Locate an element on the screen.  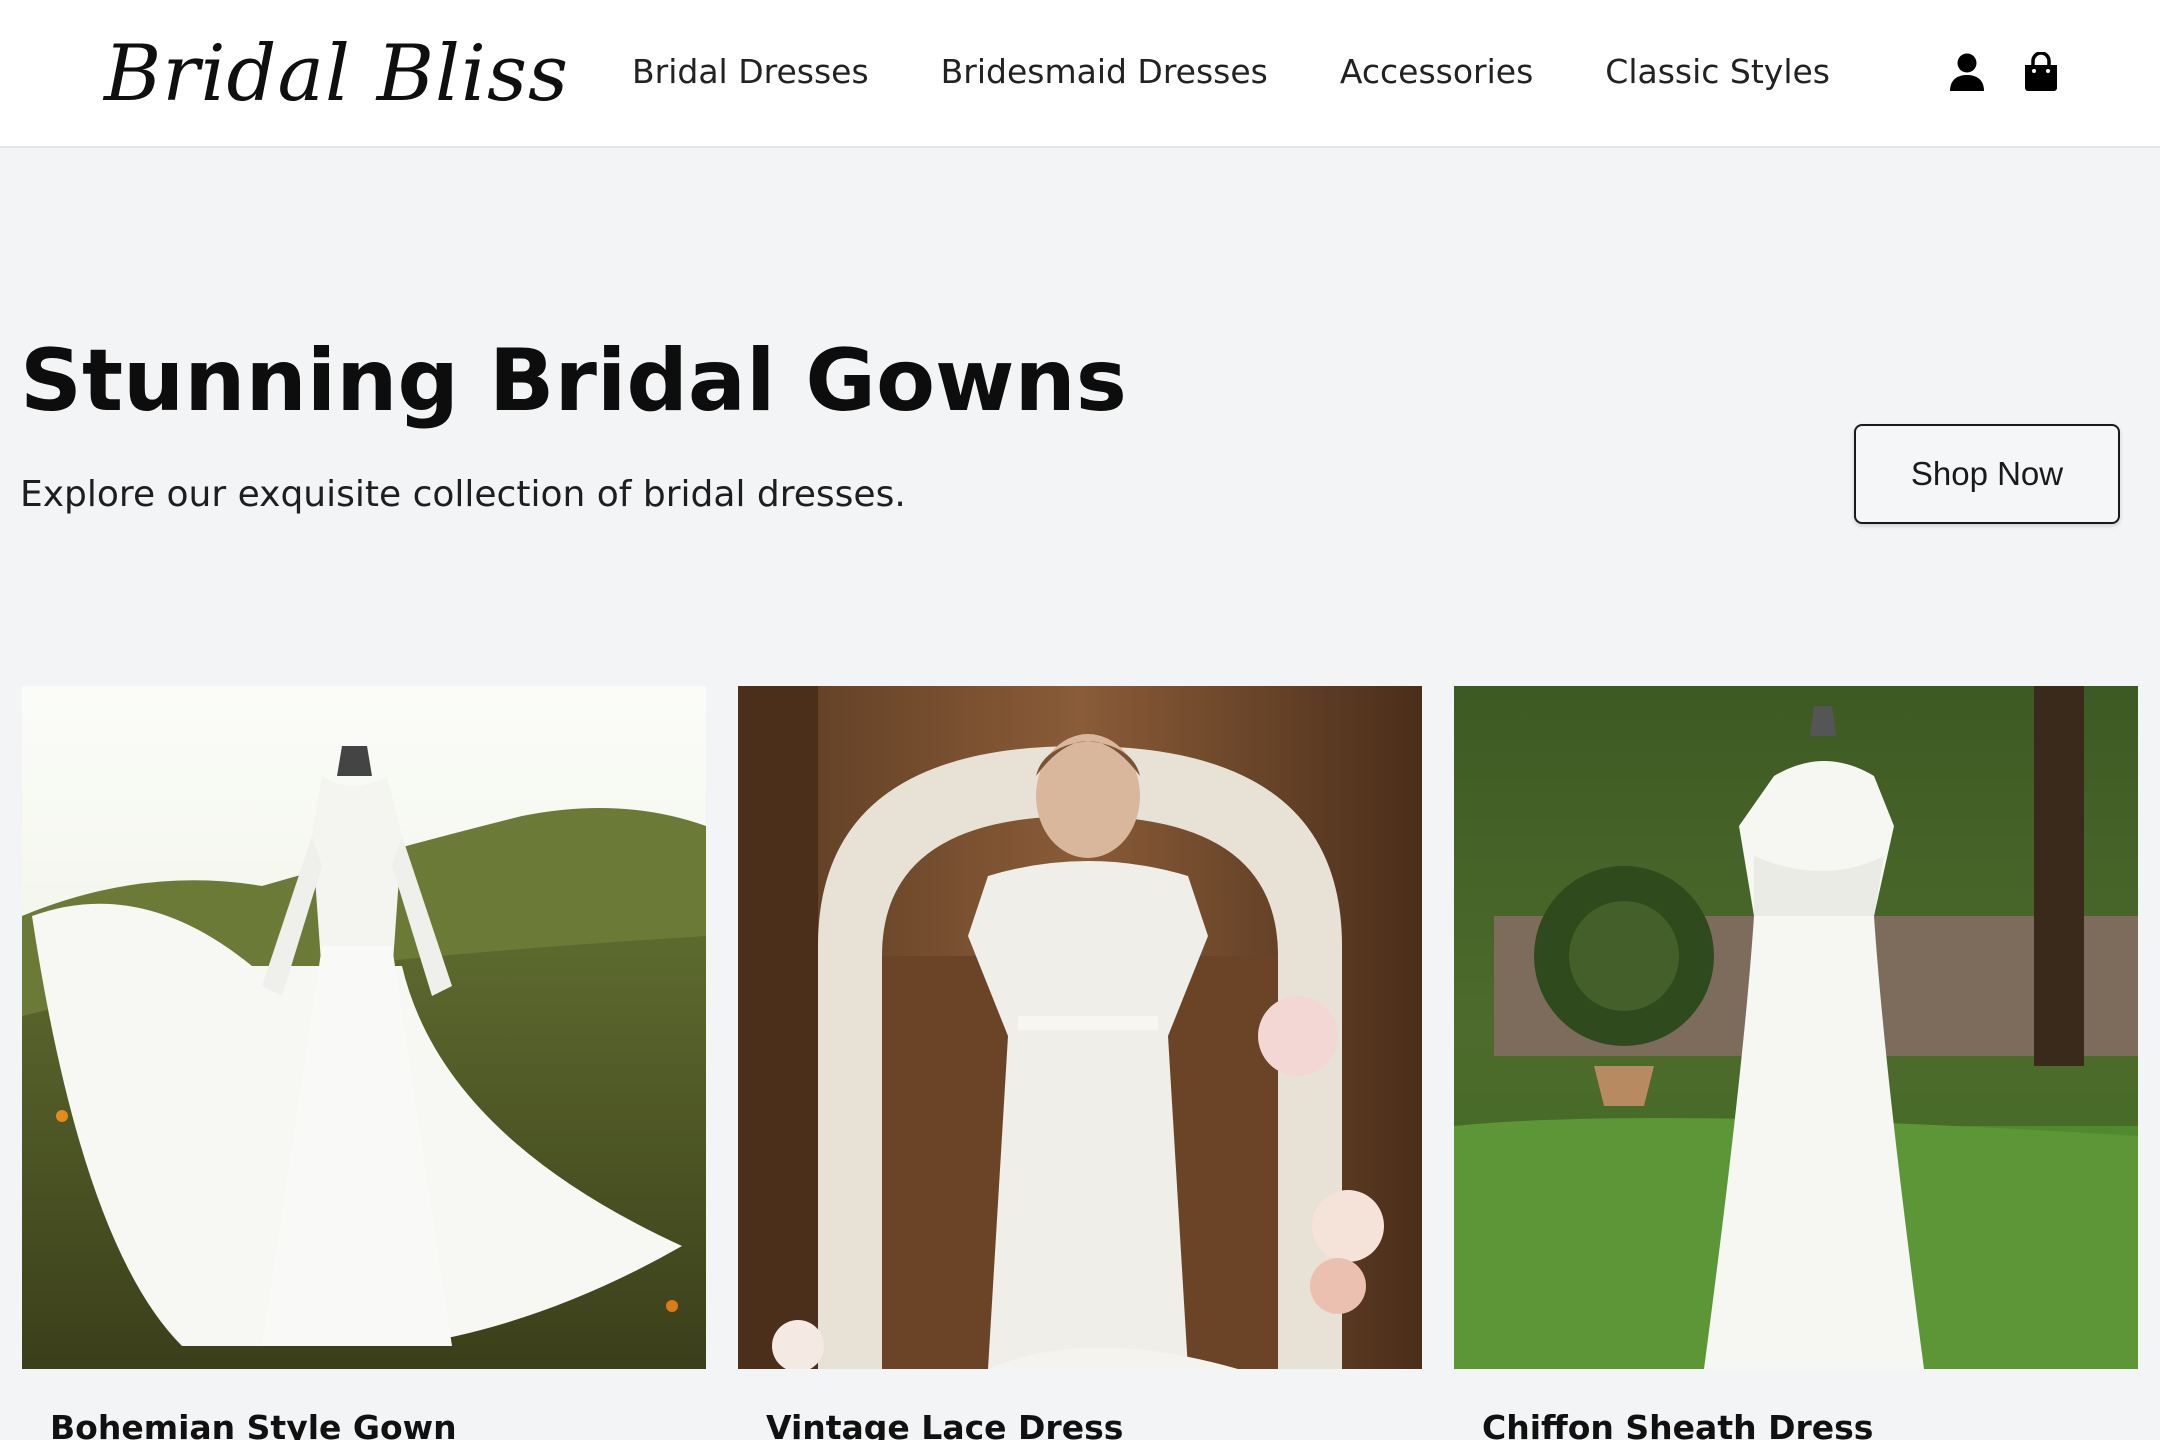
nav-item-bridesmaid-dresses: Bridesmaid Dresses is located at coordinates (1104, 72).